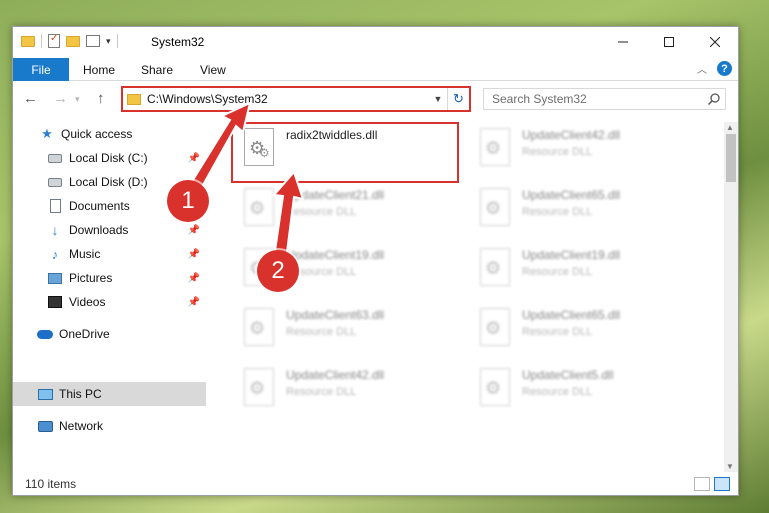  What do you see at coordinates (97, 134) in the screenshot?
I see `sidebar-item-label: Quick access` at bounding box center [97, 134].